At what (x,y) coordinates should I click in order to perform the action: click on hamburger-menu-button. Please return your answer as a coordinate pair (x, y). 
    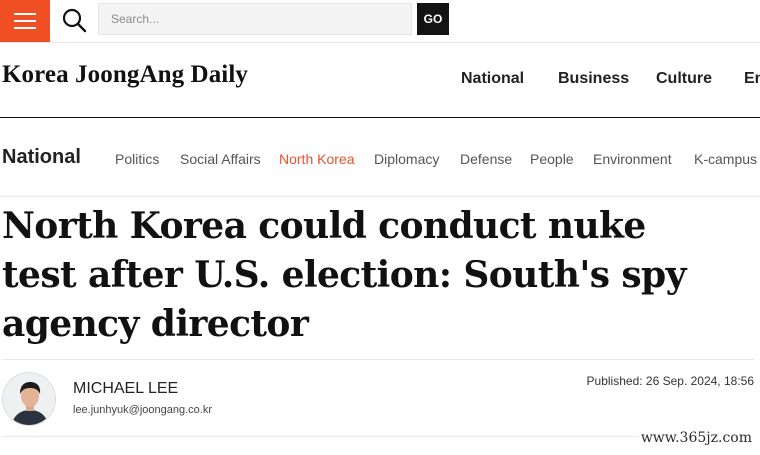
    Looking at the image, I should click on (25, 21).